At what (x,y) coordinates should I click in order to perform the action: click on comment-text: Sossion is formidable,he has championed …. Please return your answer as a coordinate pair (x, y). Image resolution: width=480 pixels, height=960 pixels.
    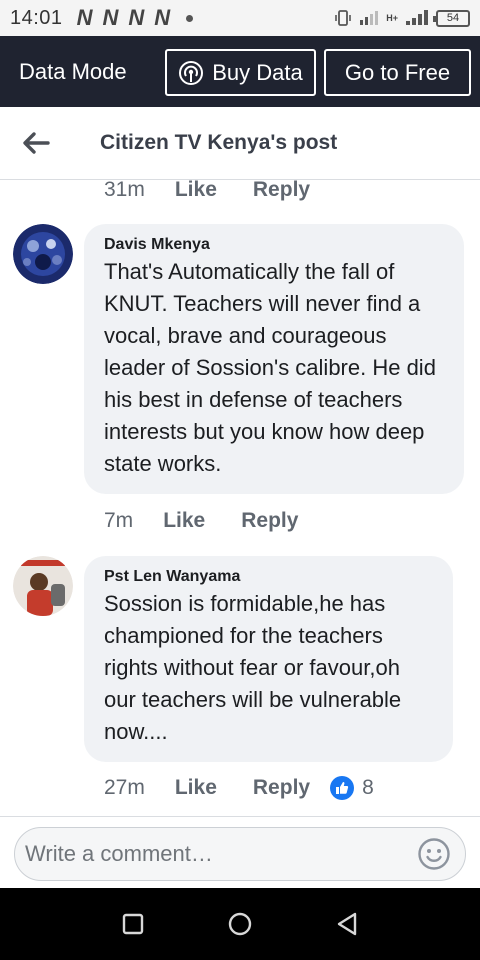
    Looking at the image, I should click on (253, 667).